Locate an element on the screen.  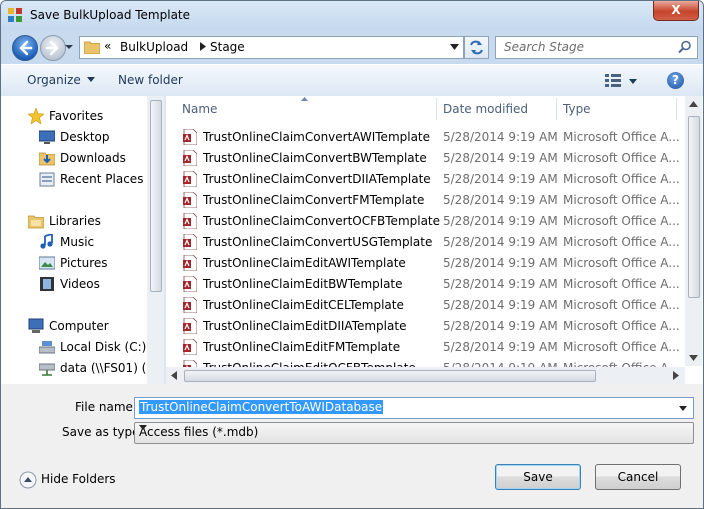
column-header-type: Type is located at coordinates (577, 109).